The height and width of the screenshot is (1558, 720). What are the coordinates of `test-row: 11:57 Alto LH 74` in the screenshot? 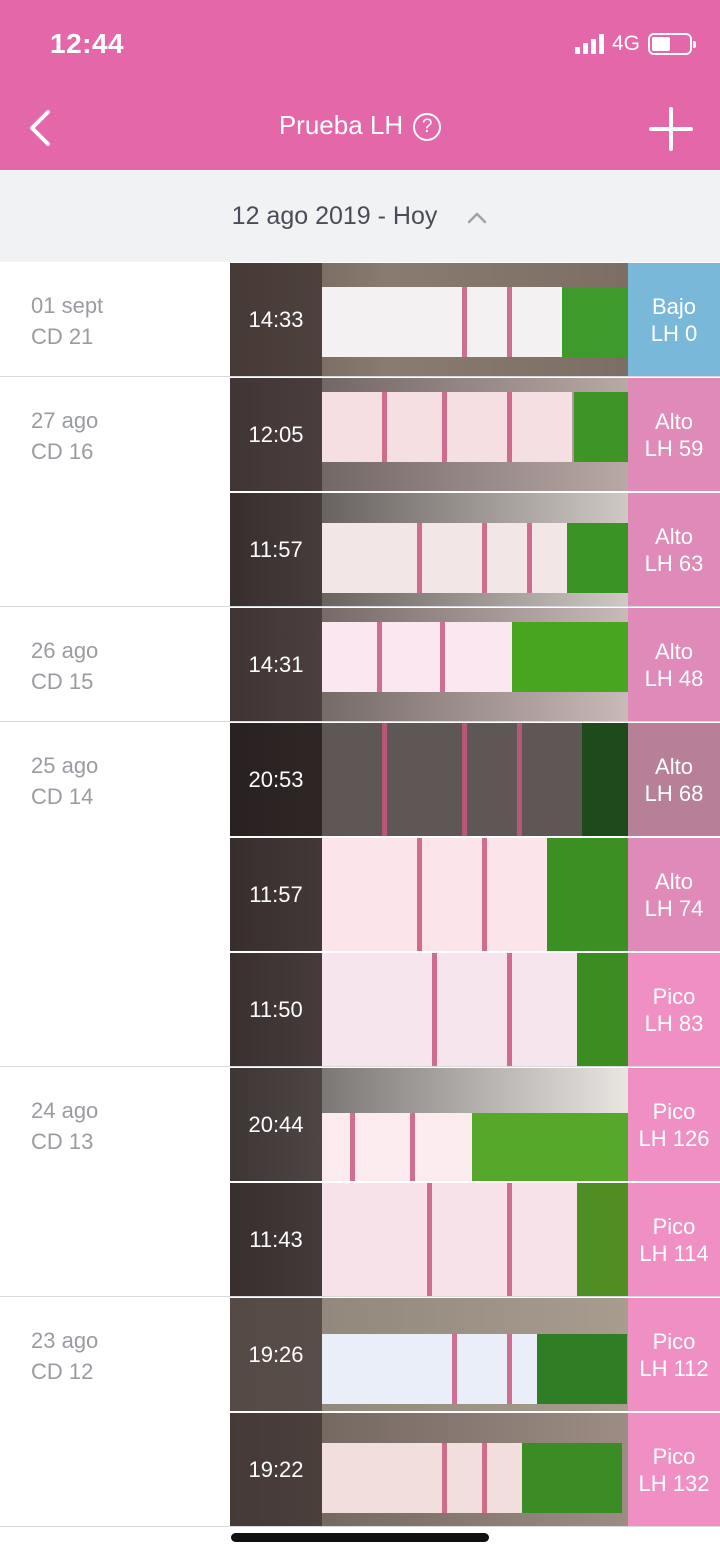 It's located at (475, 894).